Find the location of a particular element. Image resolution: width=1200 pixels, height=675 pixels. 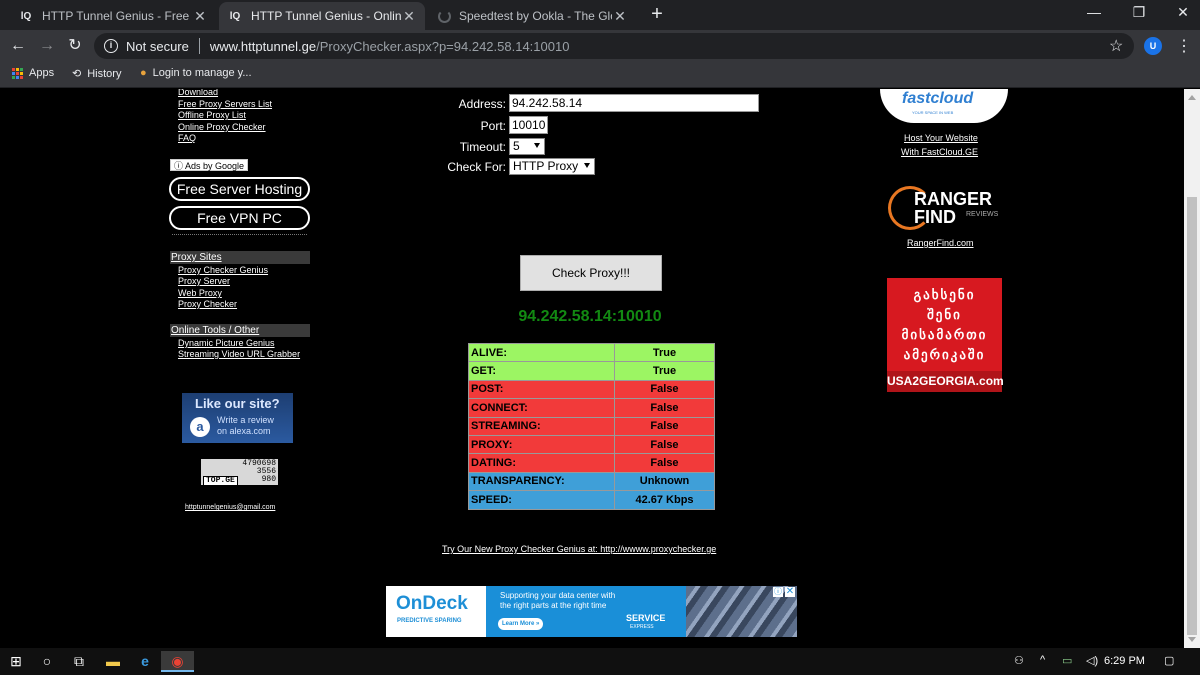

apps-grid-icon is located at coordinates (17, 73).